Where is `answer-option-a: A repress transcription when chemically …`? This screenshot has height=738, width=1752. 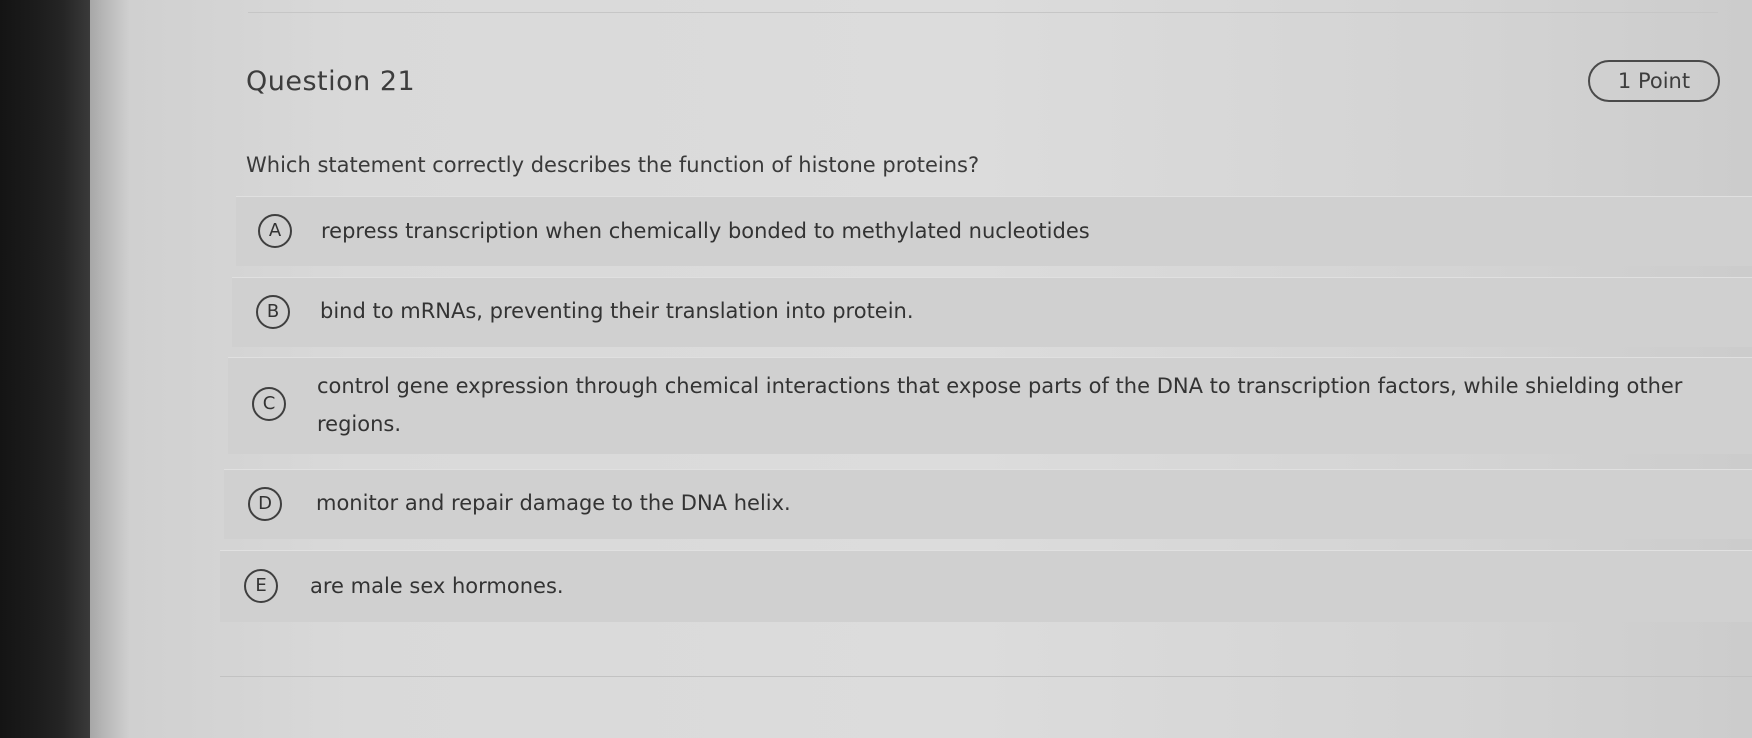 answer-option-a: A repress transcription when chemically … is located at coordinates (994, 231).